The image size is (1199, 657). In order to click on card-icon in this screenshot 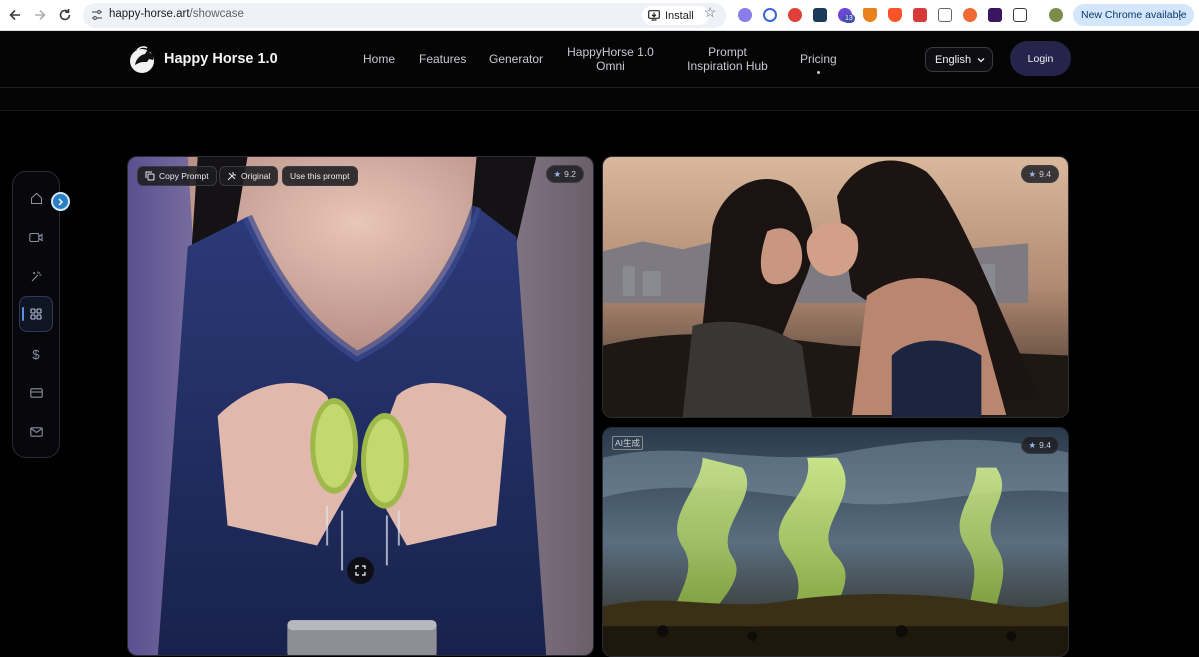, I will do `click(36, 393)`.